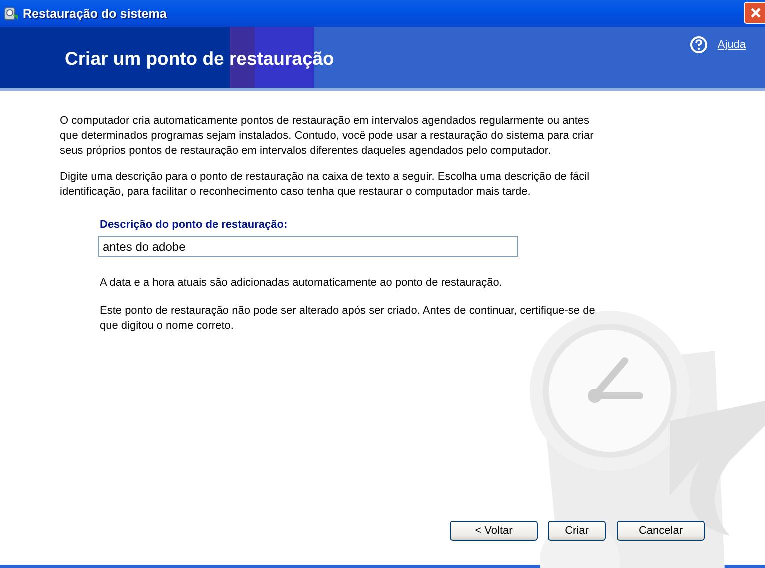 The height and width of the screenshot is (568, 765). What do you see at coordinates (11, 14) in the screenshot?
I see `restore-icon` at bounding box center [11, 14].